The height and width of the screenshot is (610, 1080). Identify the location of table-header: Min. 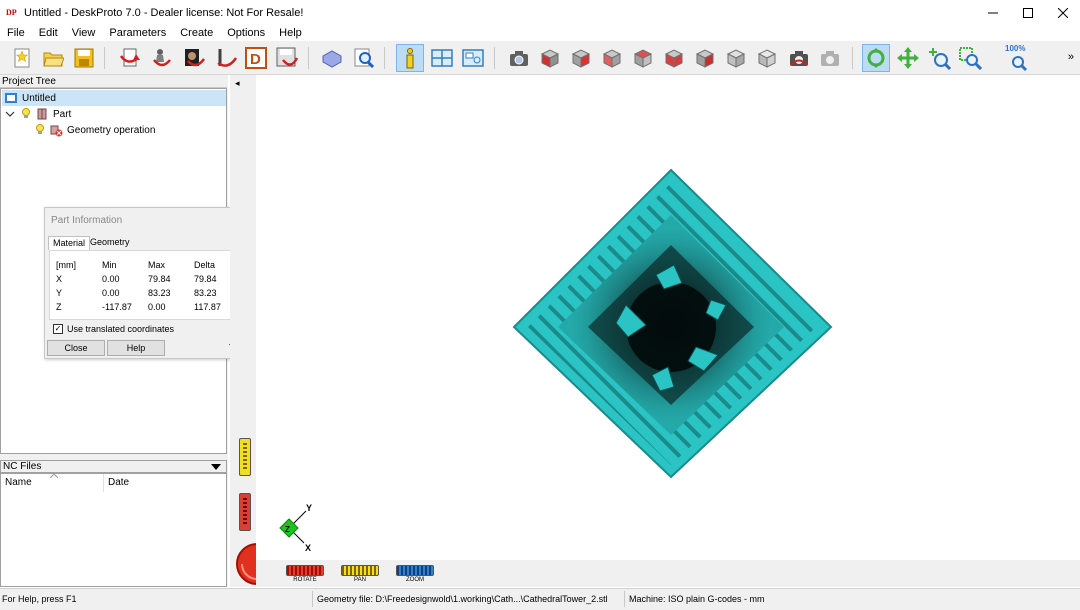
(109, 265).